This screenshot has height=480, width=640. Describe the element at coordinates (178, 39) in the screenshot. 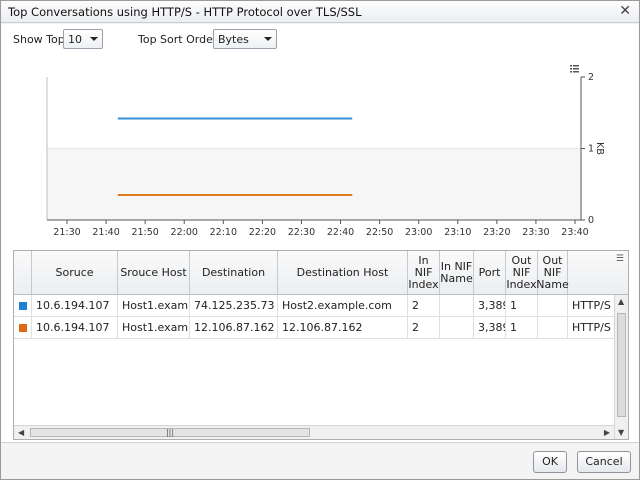

I see `sort-order-label: Top Sort Order` at that location.